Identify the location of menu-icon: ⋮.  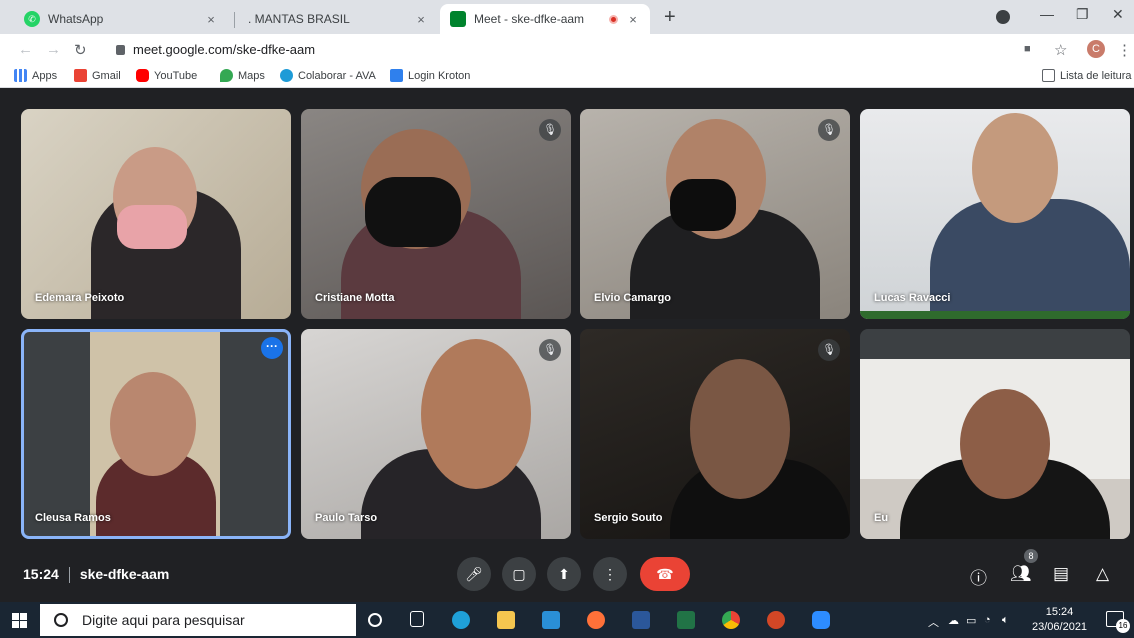
(1124, 50).